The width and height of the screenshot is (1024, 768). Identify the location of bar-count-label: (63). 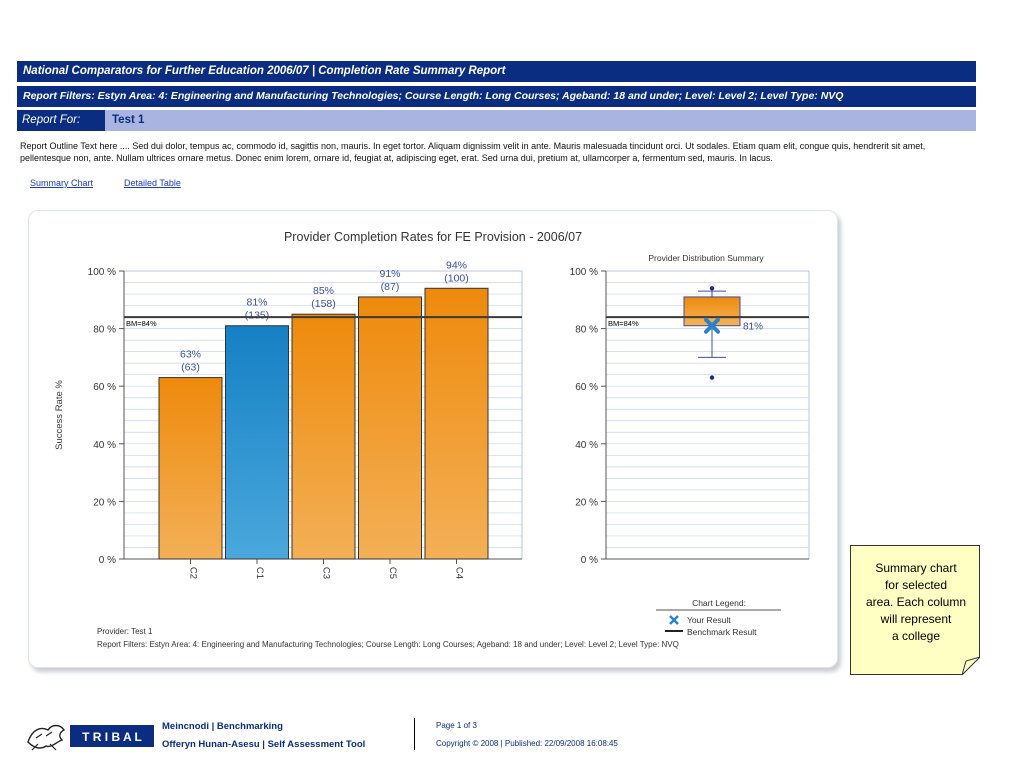
(190, 368).